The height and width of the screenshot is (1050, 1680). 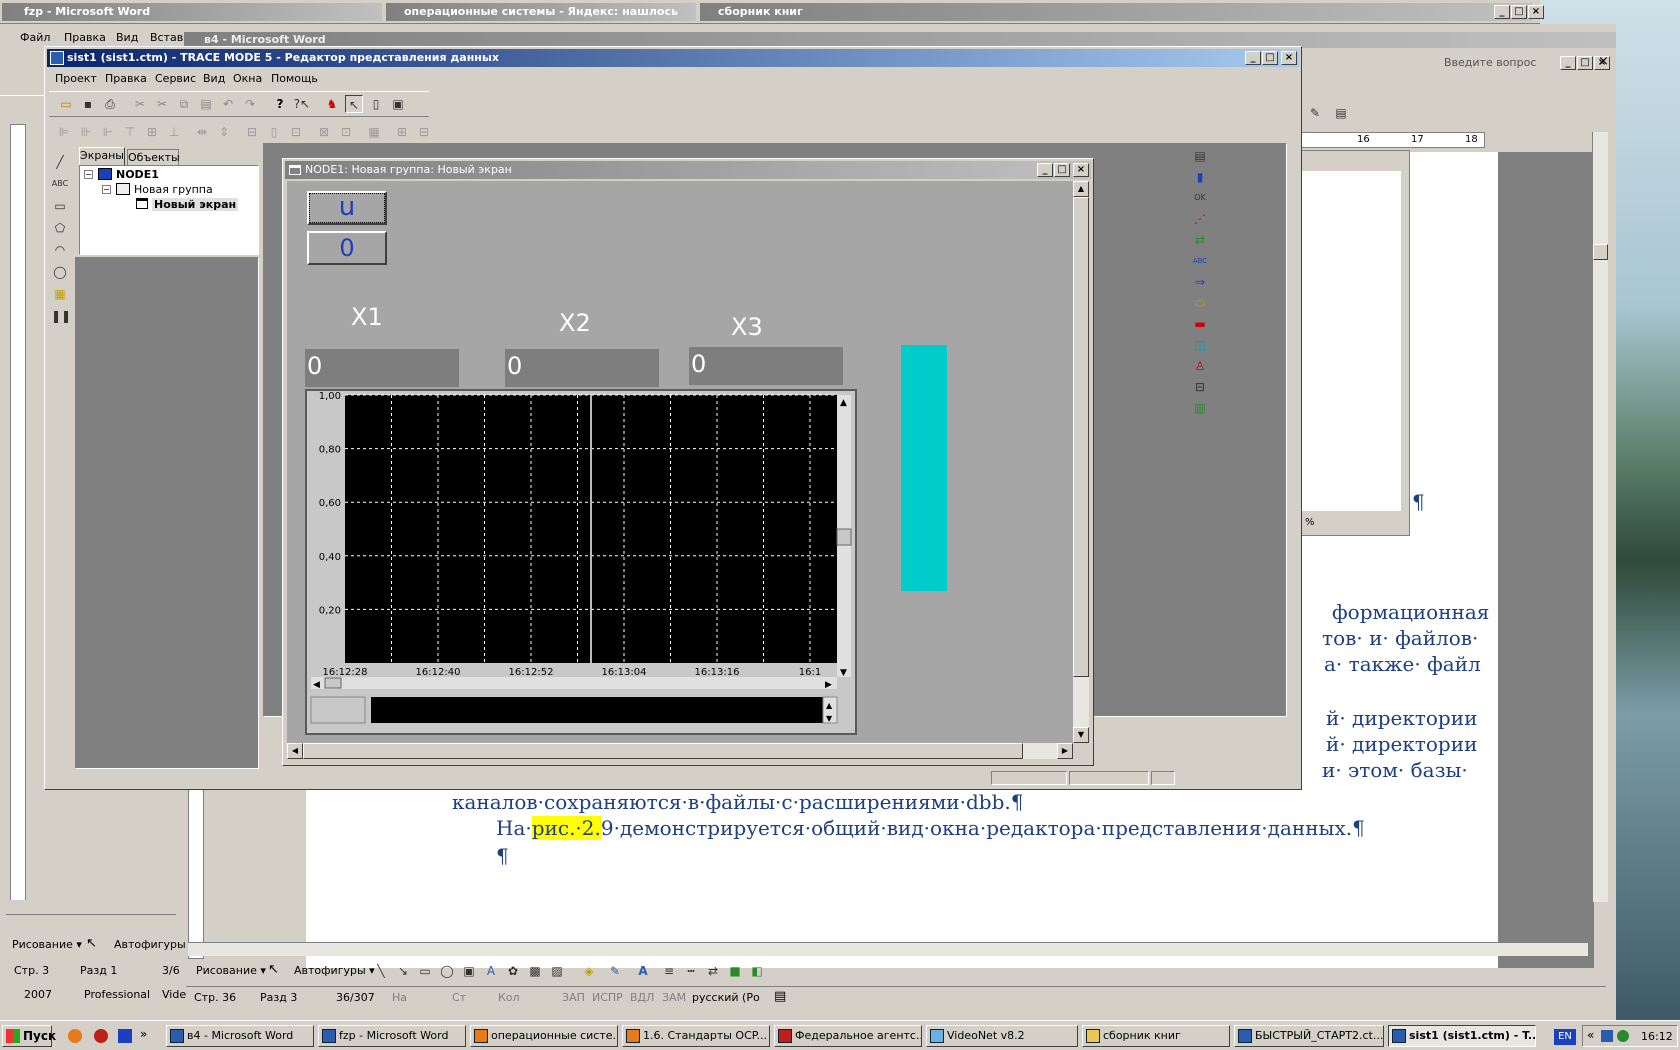 What do you see at coordinates (274, 132) in the screenshot?
I see `same-height-icon: ▯` at bounding box center [274, 132].